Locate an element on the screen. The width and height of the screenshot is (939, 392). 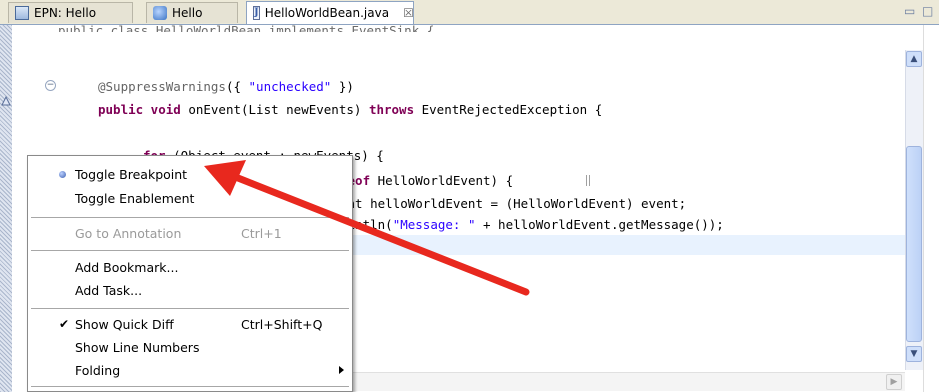
horizontal-scrollbar is located at coordinates (622, 381).